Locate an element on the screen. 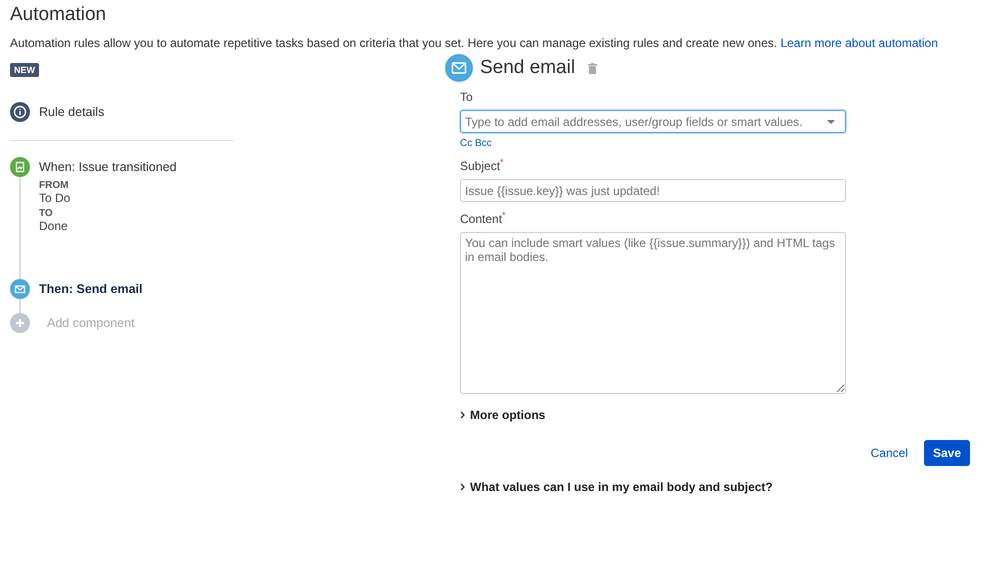  step-label: Rule details is located at coordinates (71, 112).